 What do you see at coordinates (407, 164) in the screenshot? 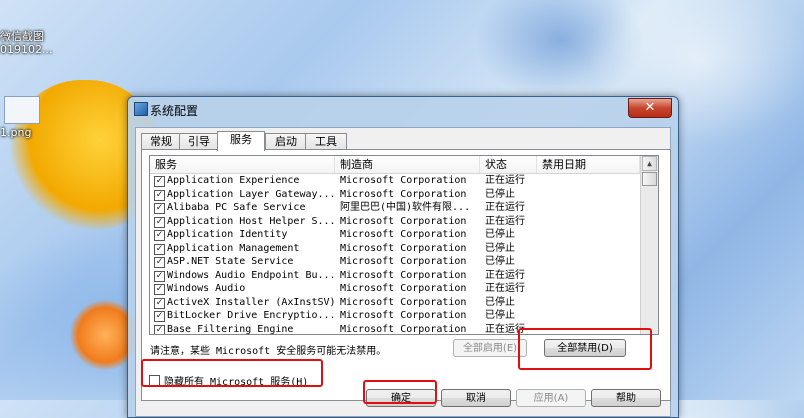
I see `column-header-vendor: 制造商` at bounding box center [407, 164].